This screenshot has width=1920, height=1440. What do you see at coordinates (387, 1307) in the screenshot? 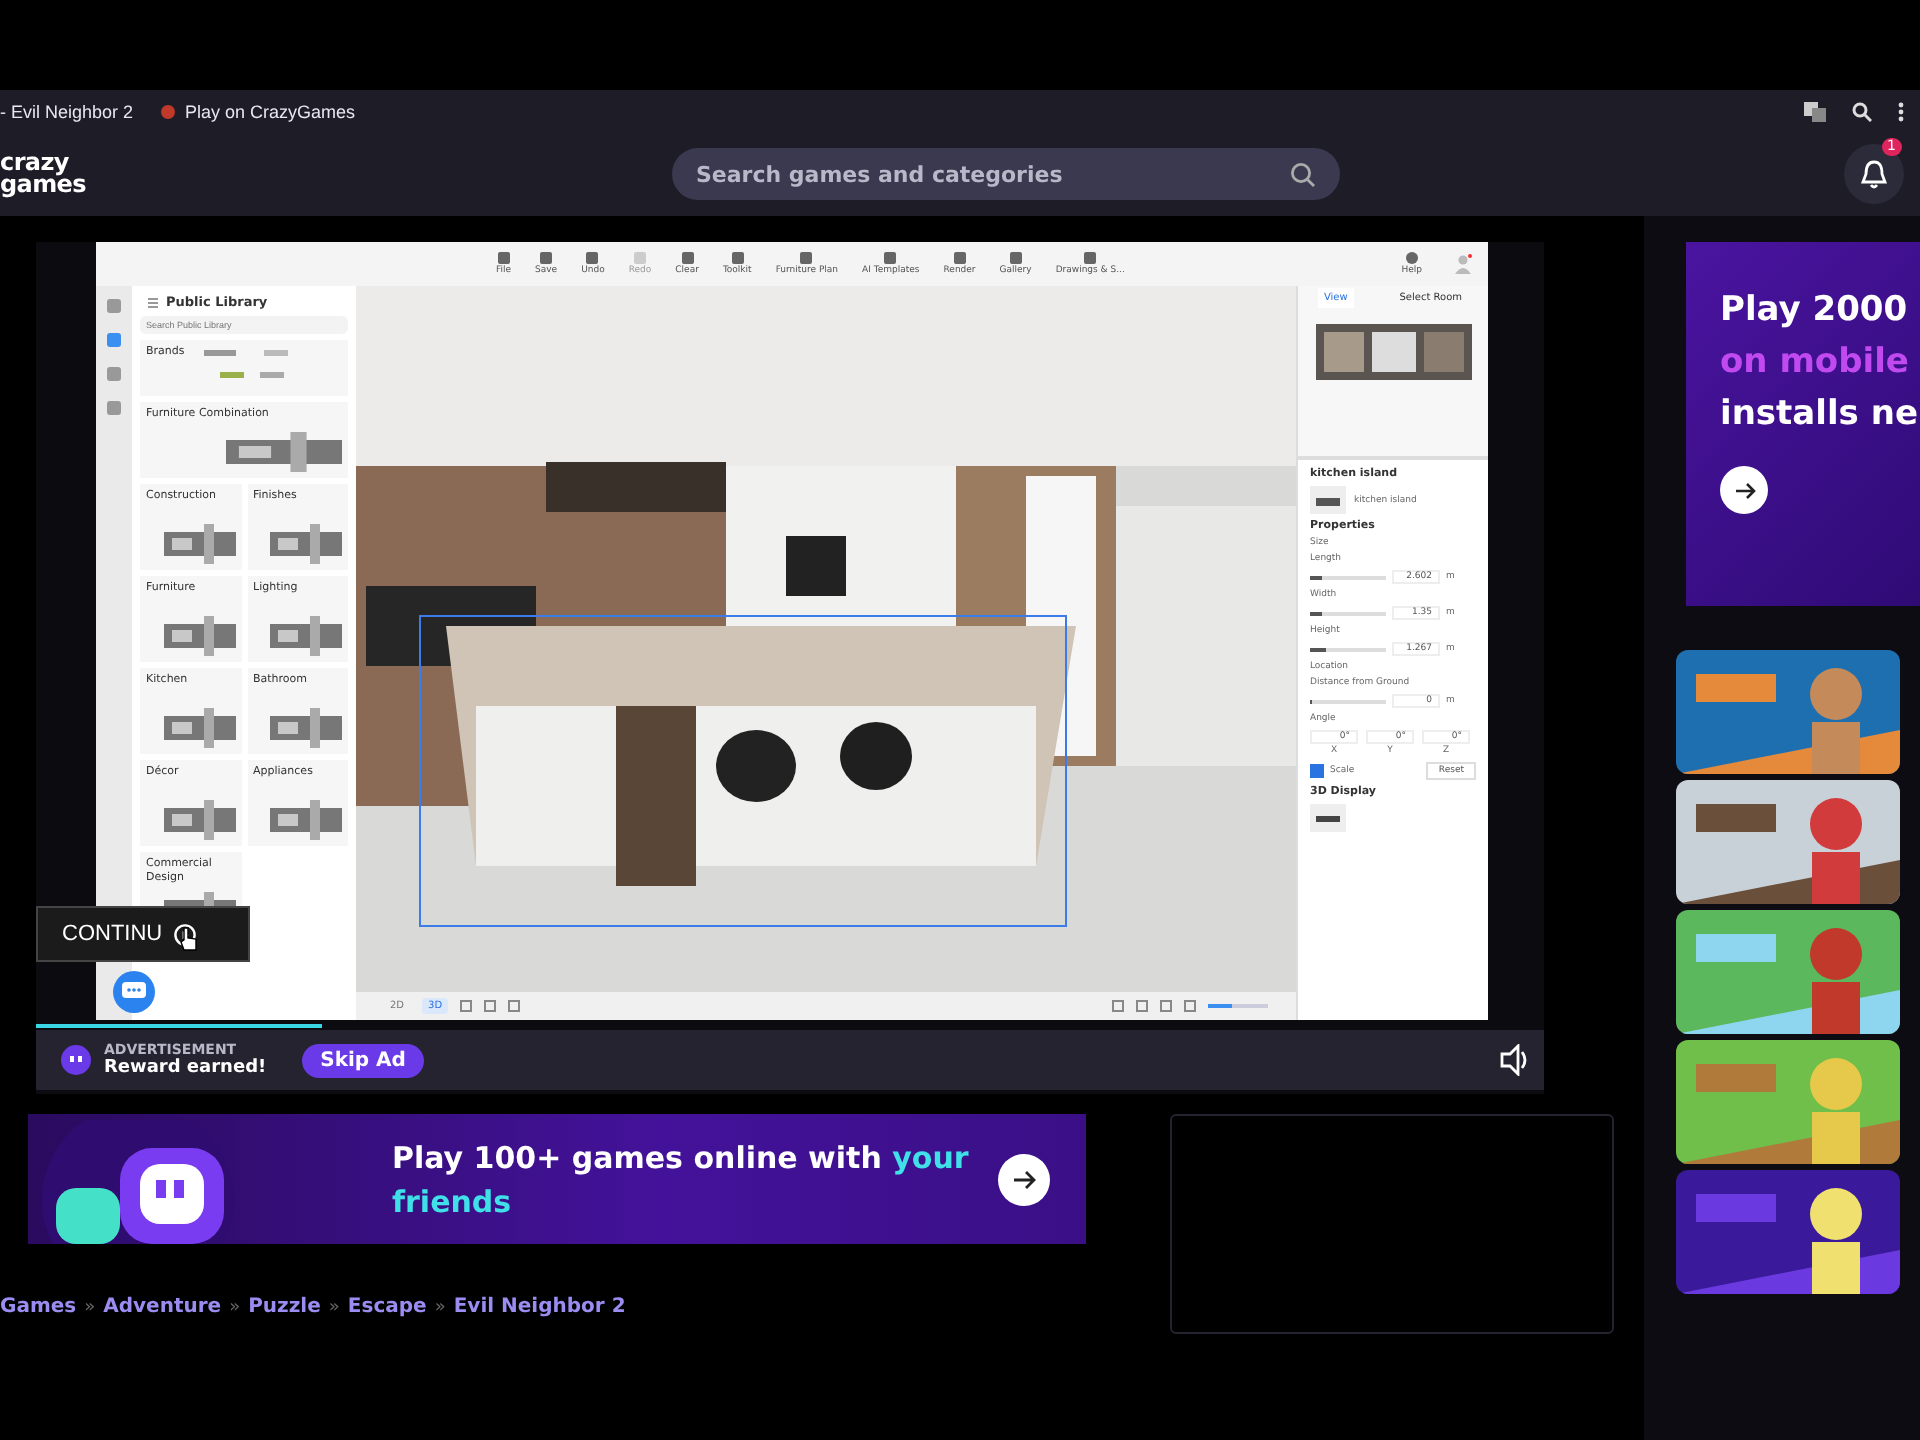
I see `breadcrumb-link: Escape` at bounding box center [387, 1307].